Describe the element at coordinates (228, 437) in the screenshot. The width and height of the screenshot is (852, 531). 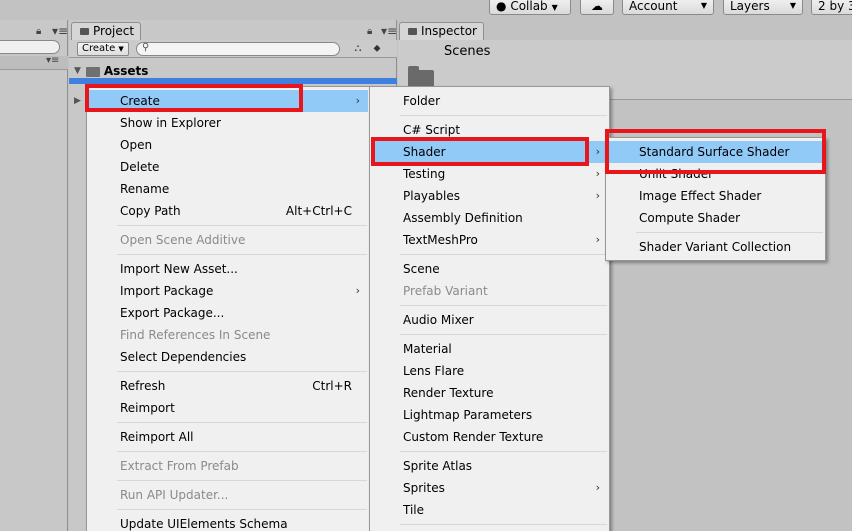
I see `menu-item-reimport-all: Reimport All` at that location.